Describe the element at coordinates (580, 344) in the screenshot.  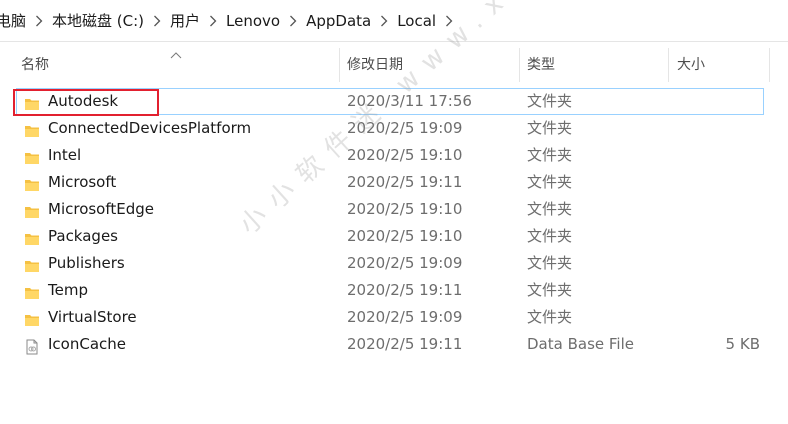
I see `file-type: Data Base File` at that location.